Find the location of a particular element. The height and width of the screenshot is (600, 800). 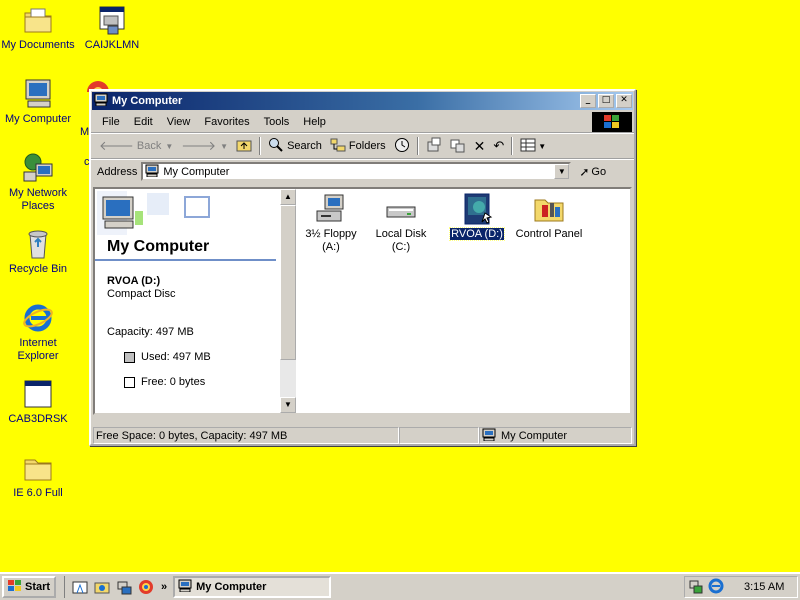

maximize-button: □ is located at coordinates (606, 101).